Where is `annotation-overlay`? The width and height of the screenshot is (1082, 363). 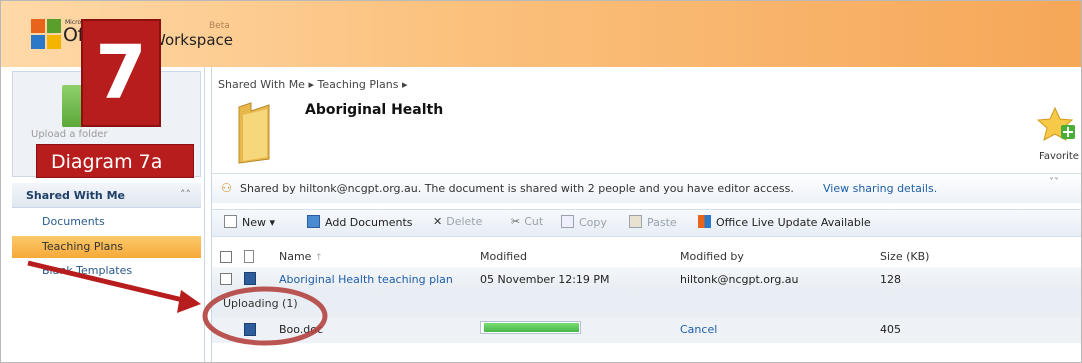 annotation-overlay is located at coordinates (177, 303).